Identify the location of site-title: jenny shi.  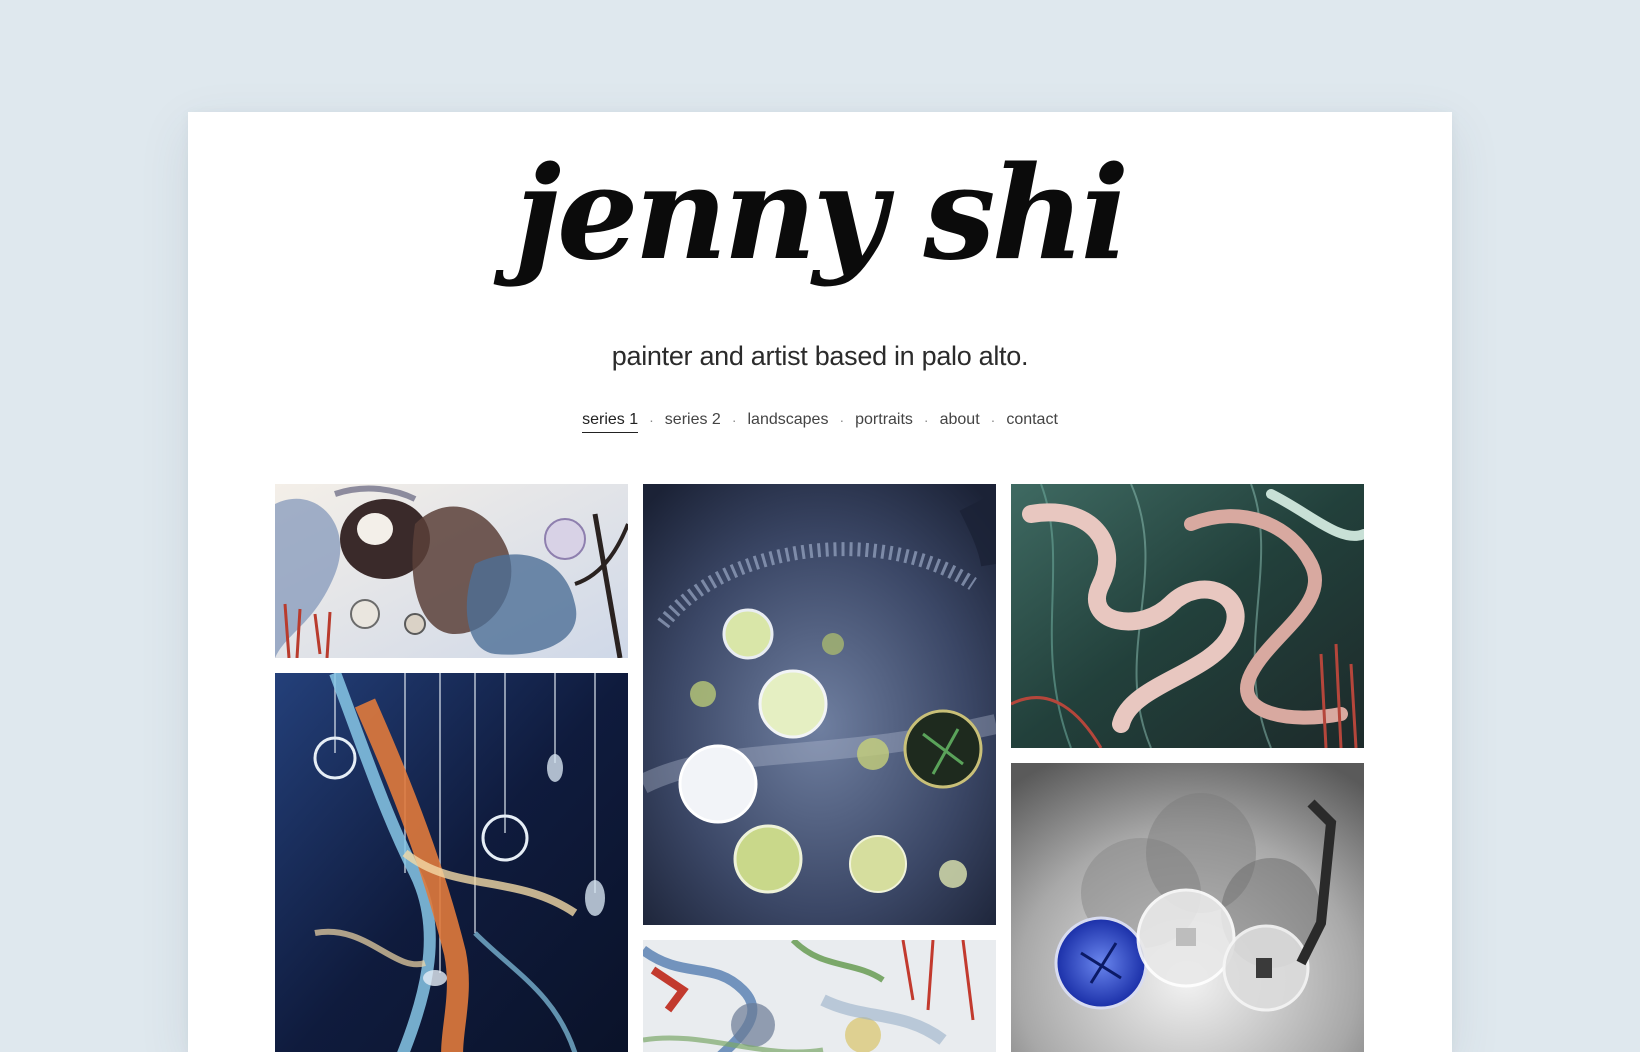
(820, 214).